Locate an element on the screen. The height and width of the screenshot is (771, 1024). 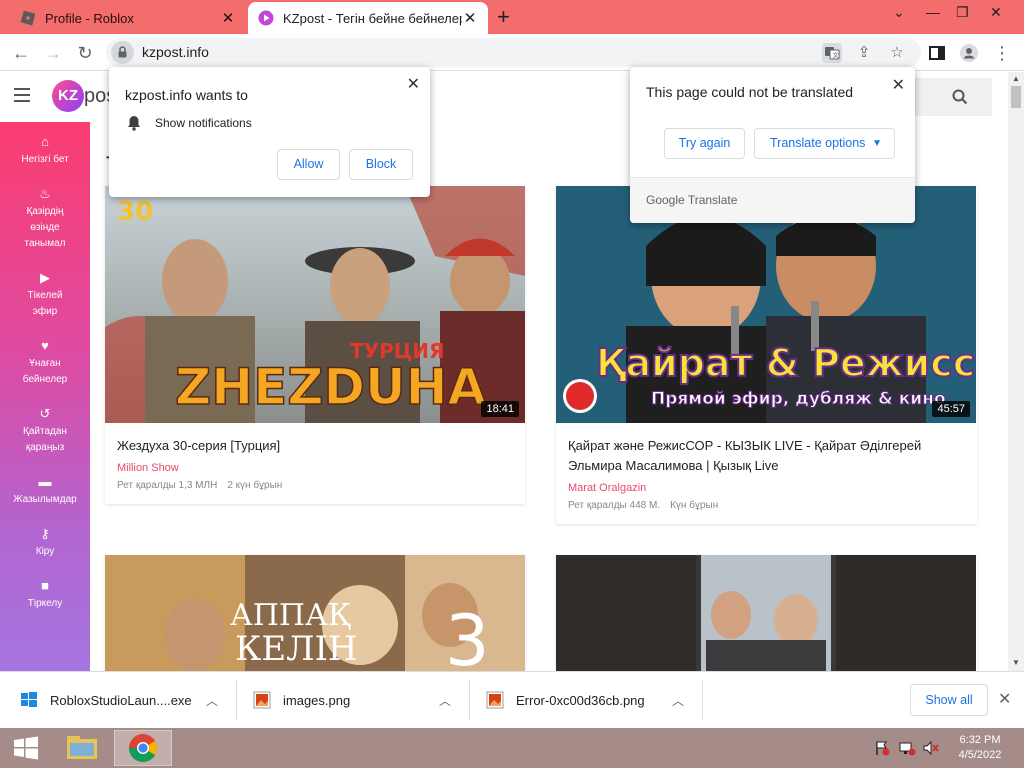
close-download-shelf-icon: ✕ is located at coordinates (1004, 699).